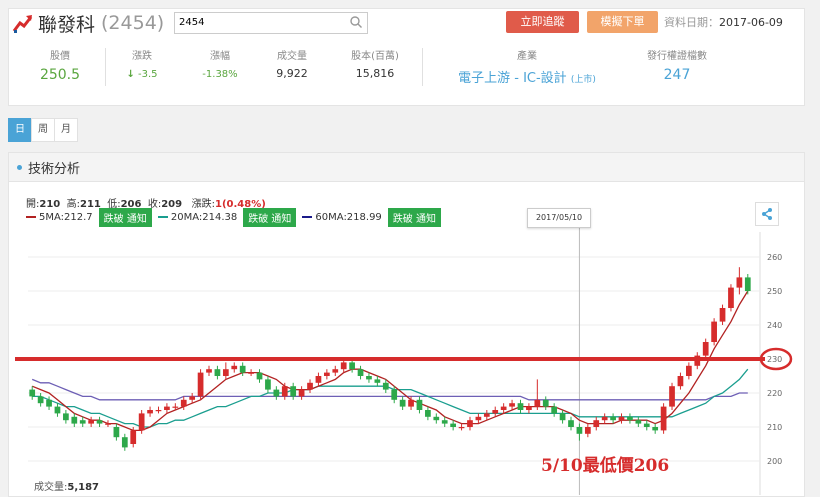  I want to click on ma20-label: 20MA:214.38, so click(204, 217).